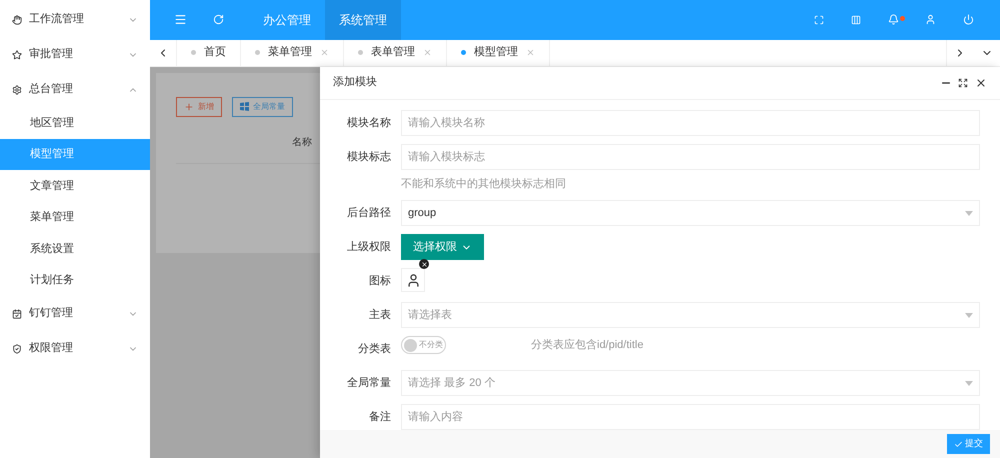 The width and height of the screenshot is (1000, 458). I want to click on modal-title: 添加模块, so click(355, 82).